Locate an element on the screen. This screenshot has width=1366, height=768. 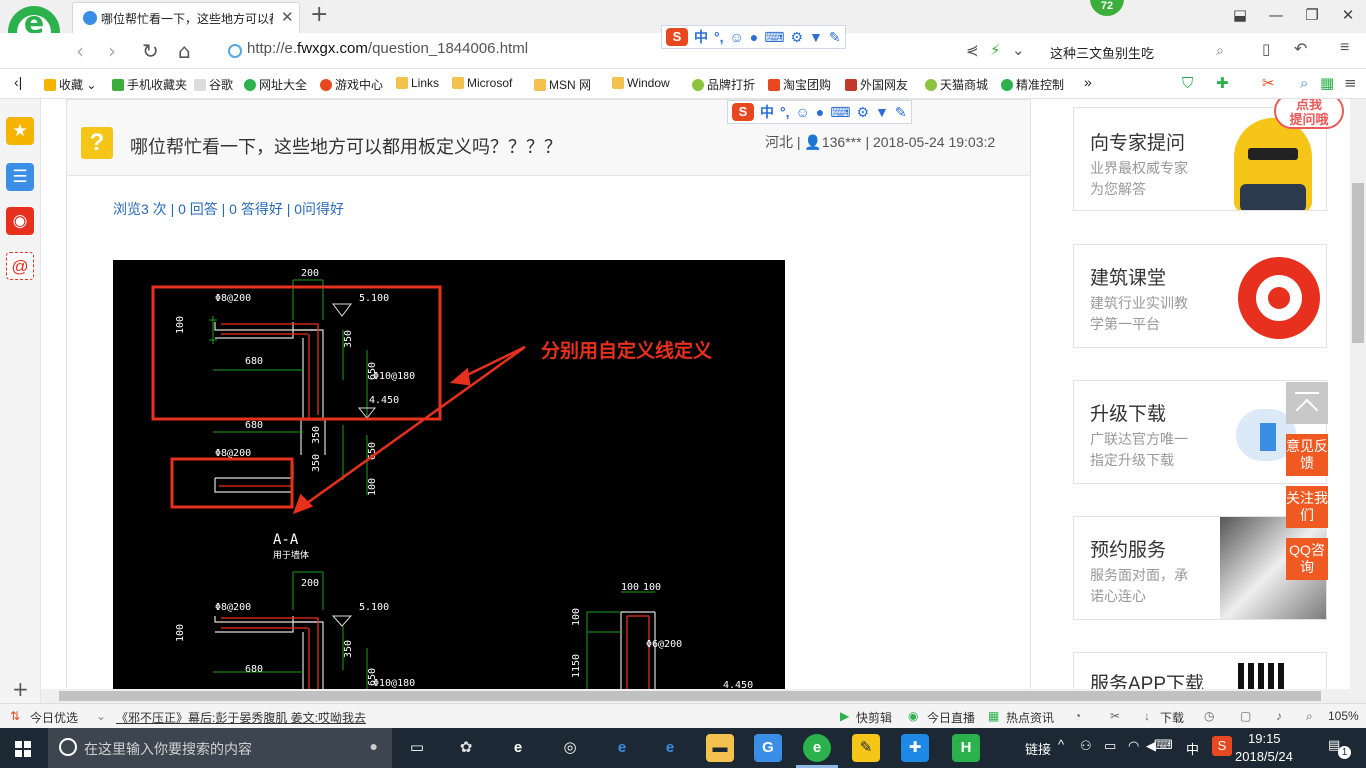
bookmark-item: 淘宝团购 is located at coordinates (799, 84).